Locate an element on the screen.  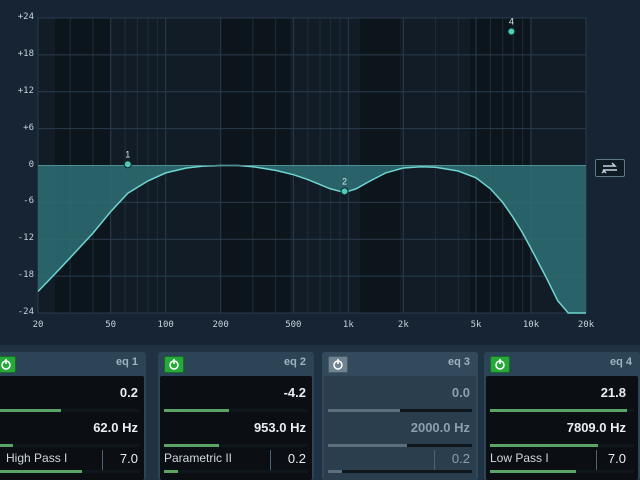
freq-value: 2000.0 Hz is located at coordinates (440, 427).